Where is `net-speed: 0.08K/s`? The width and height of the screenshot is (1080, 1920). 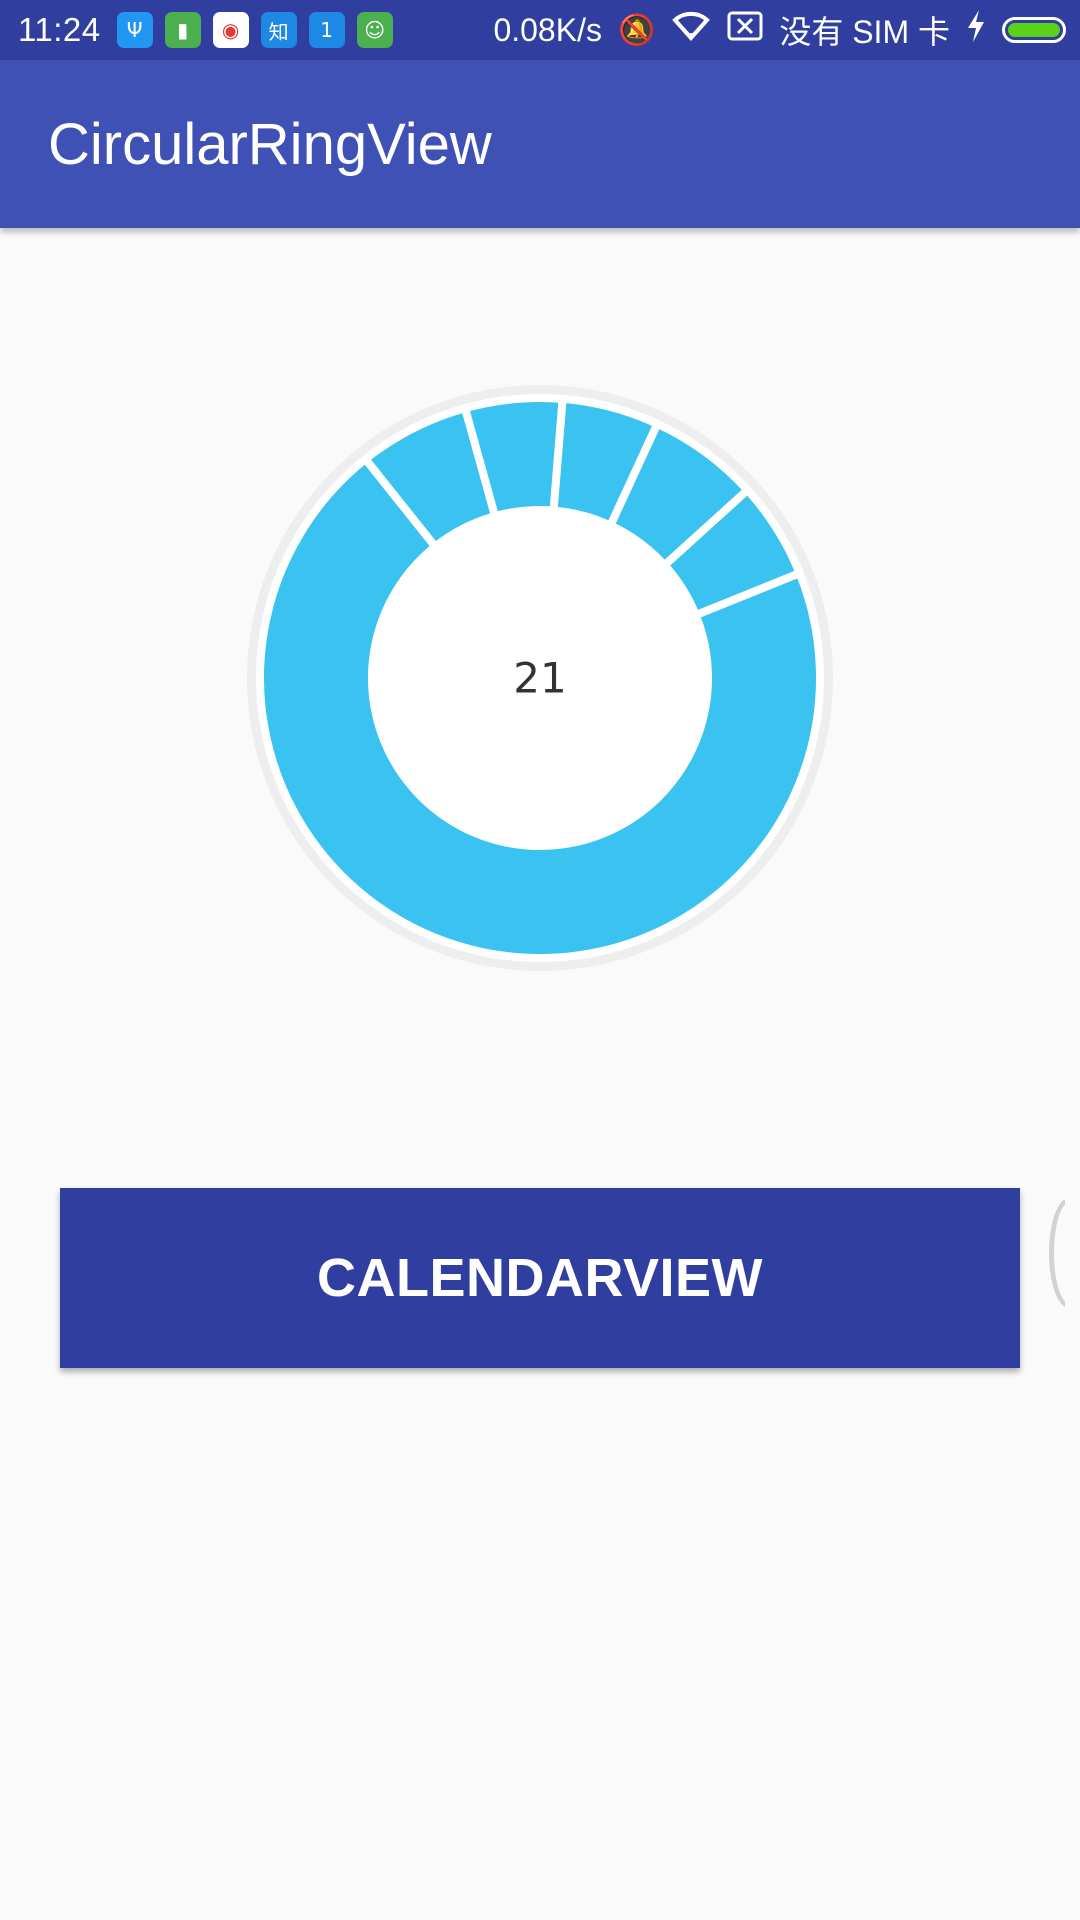
net-speed: 0.08K/s is located at coordinates (547, 29).